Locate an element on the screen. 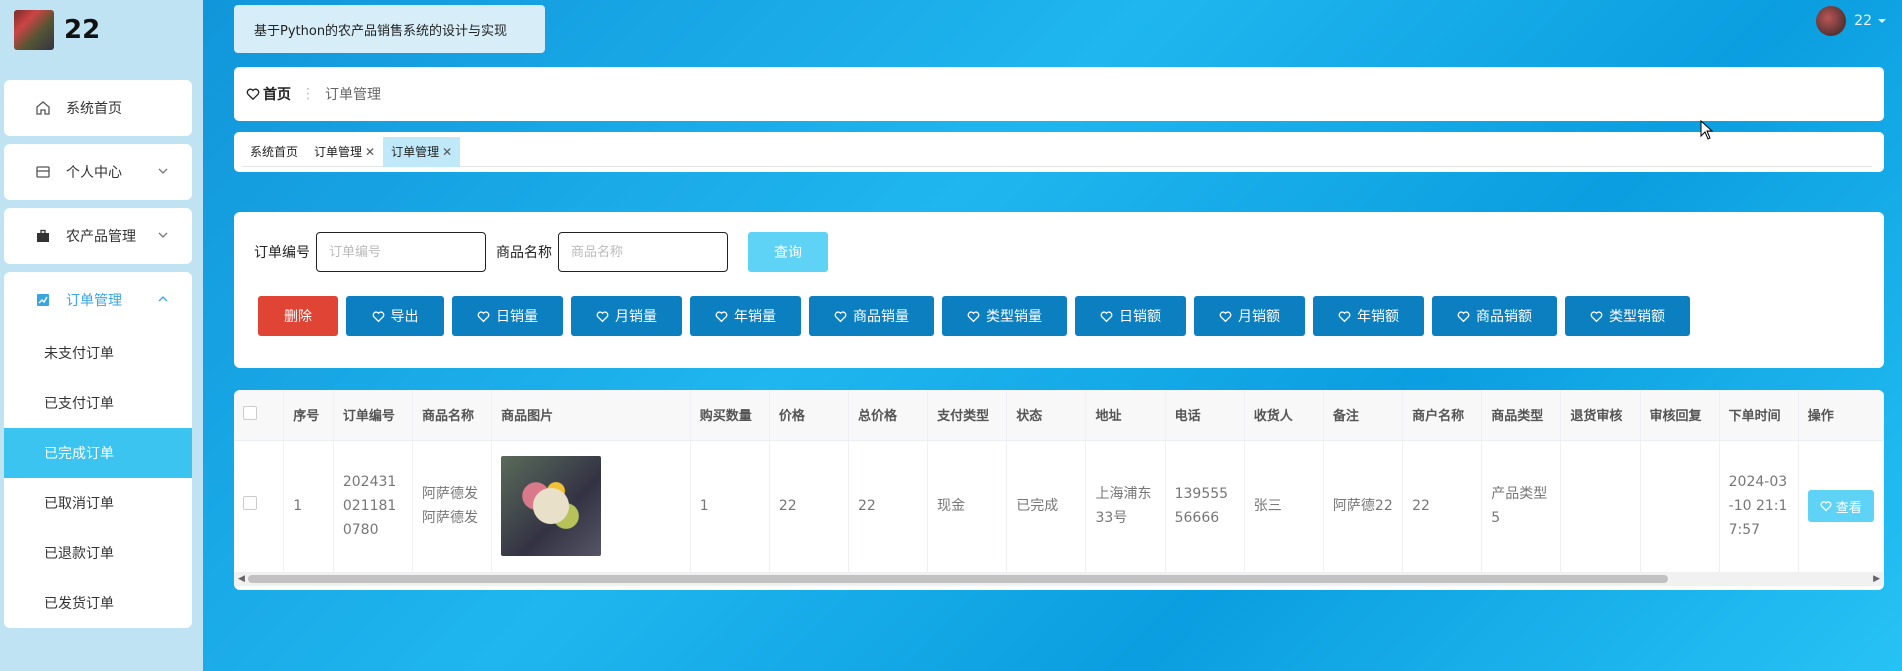 Image resolution: width=1902 pixels, height=671 pixels. header-cell: 价格 is located at coordinates (809, 415).